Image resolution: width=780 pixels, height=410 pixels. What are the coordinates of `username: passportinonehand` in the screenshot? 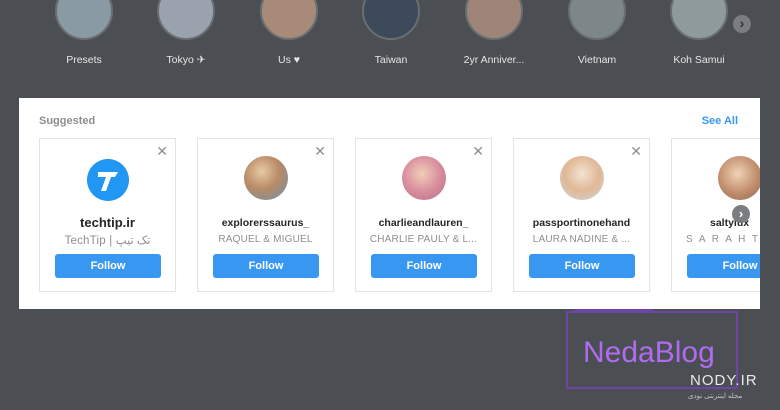 It's located at (581, 223).